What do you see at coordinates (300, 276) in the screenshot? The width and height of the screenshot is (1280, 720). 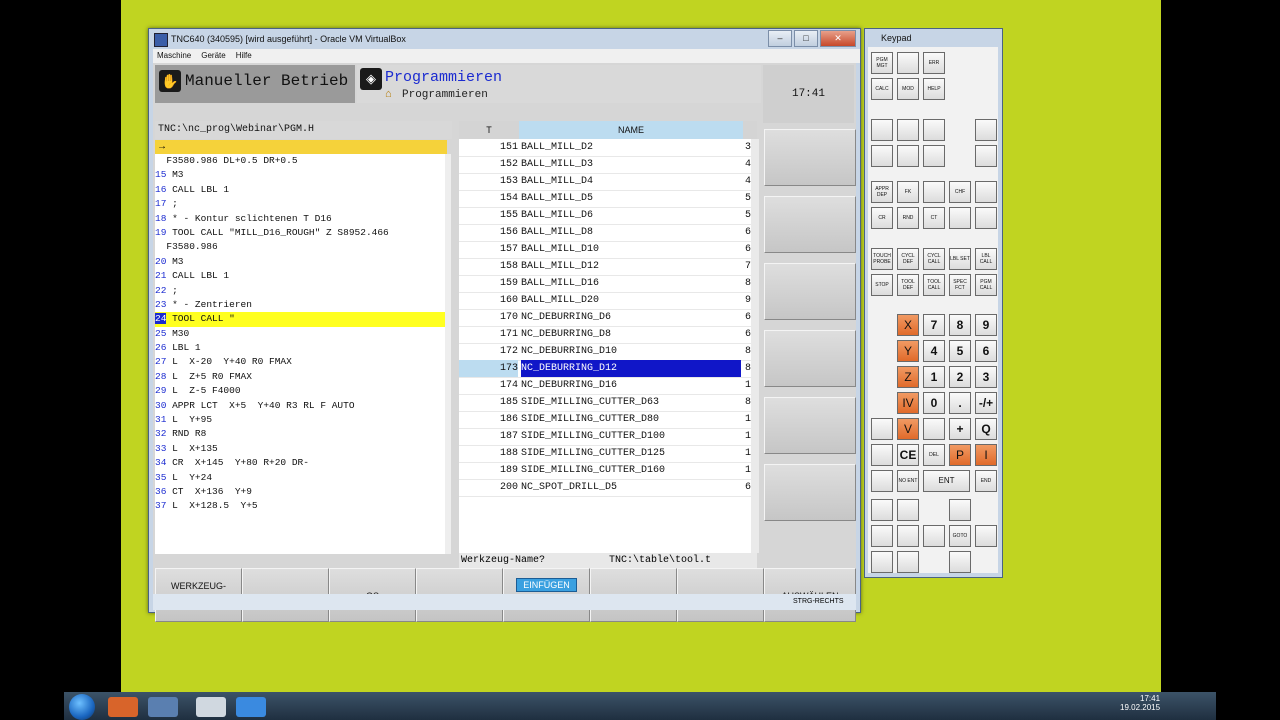 I see `program-line: 21 CALL LBL 1` at bounding box center [300, 276].